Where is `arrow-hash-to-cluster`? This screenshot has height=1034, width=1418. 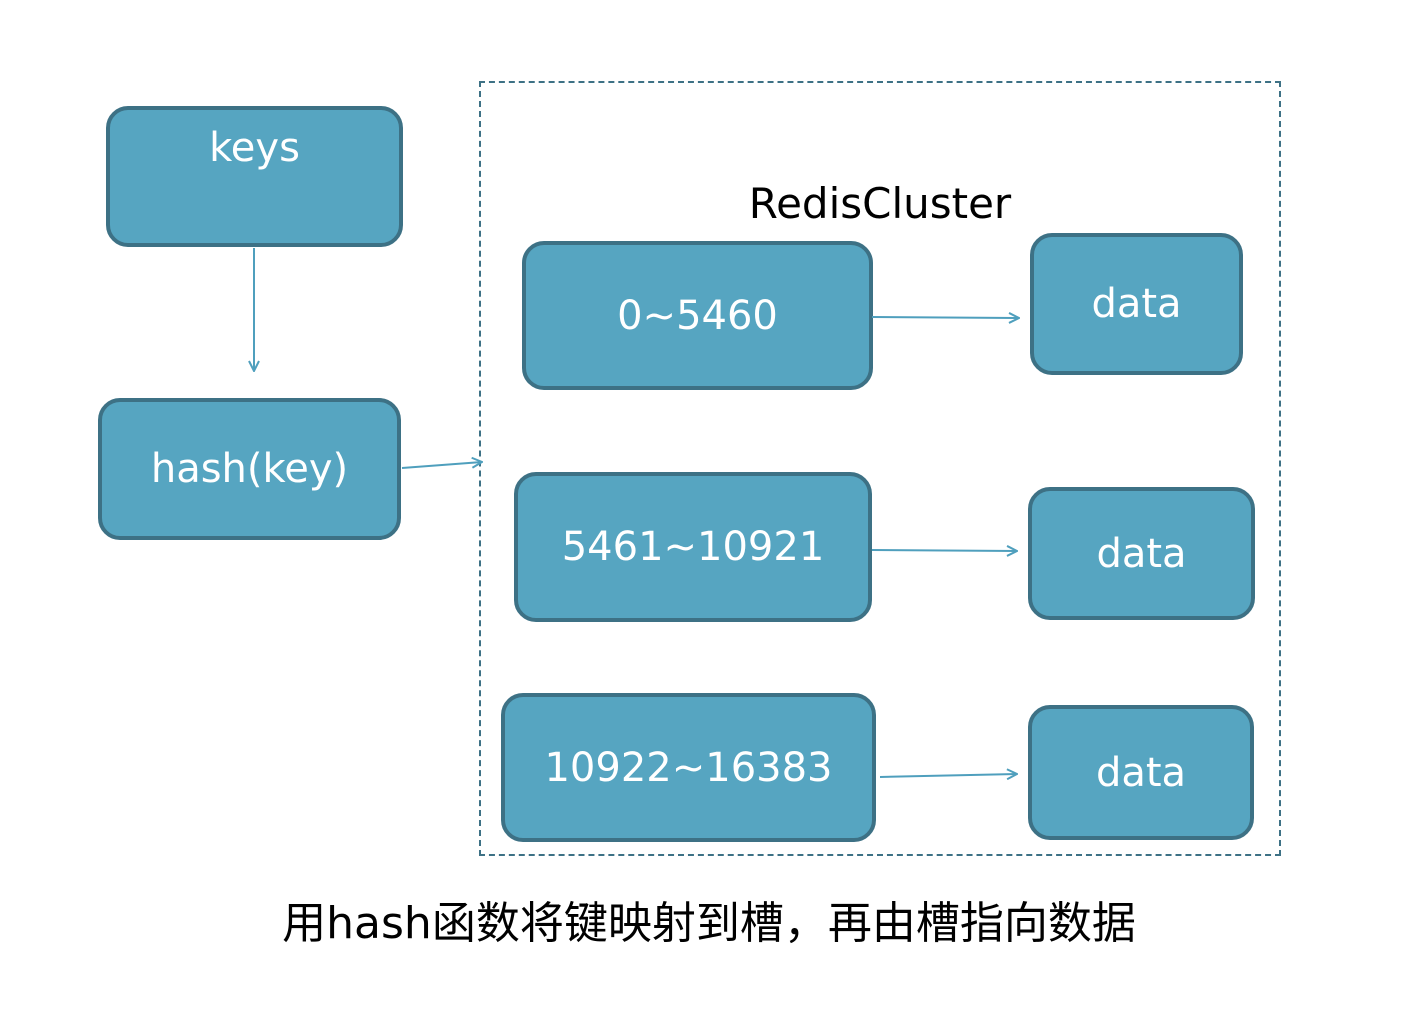
arrow-hash-to-cluster is located at coordinates (441, 465).